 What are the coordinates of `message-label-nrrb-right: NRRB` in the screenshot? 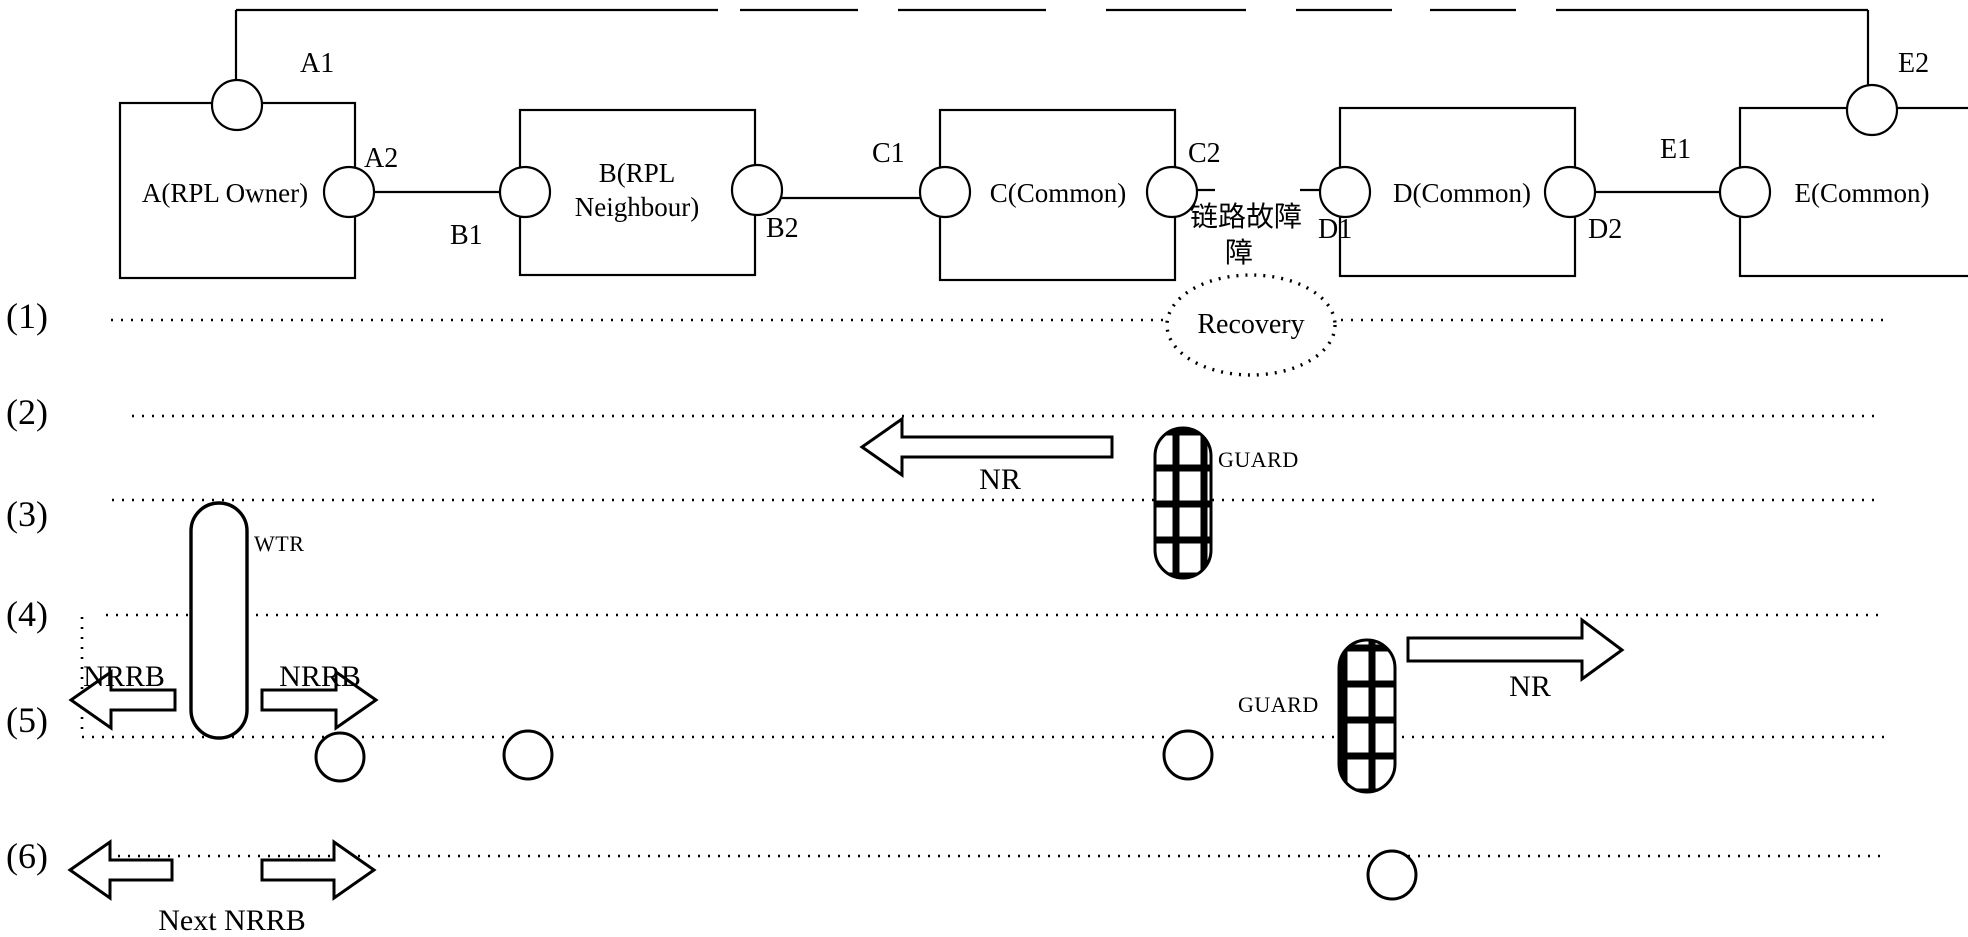 It's located at (320, 676).